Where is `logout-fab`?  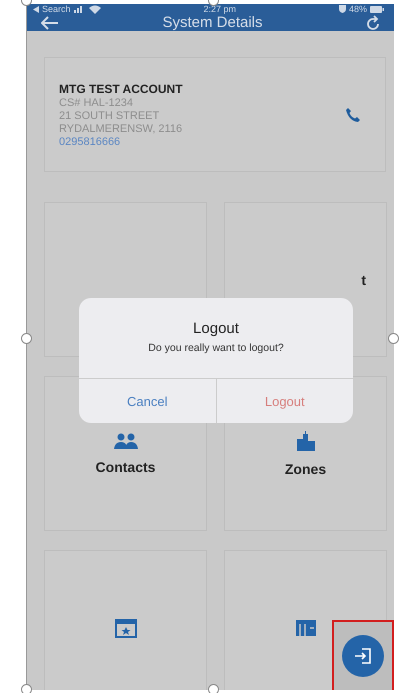 logout-fab is located at coordinates (363, 656).